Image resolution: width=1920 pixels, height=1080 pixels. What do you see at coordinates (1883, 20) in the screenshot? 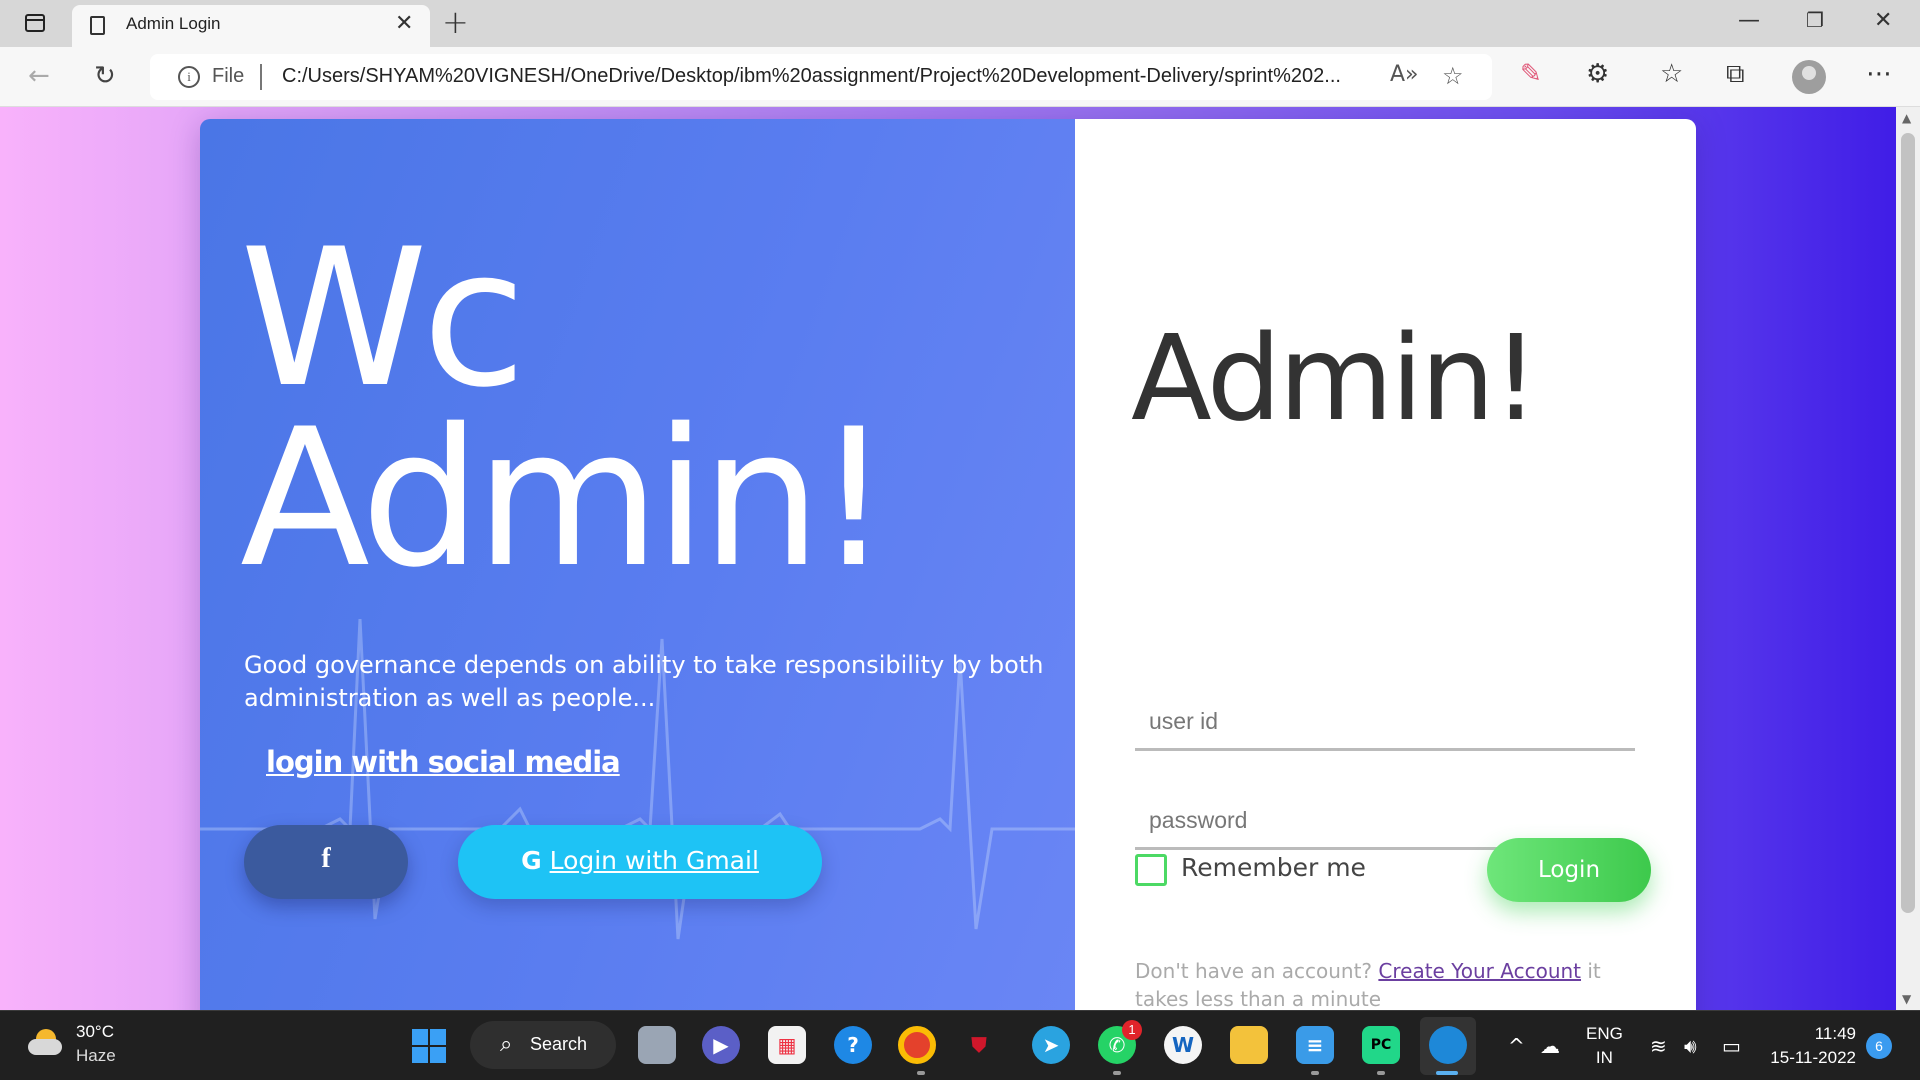
I see `window-close-icon: ✕` at bounding box center [1883, 20].